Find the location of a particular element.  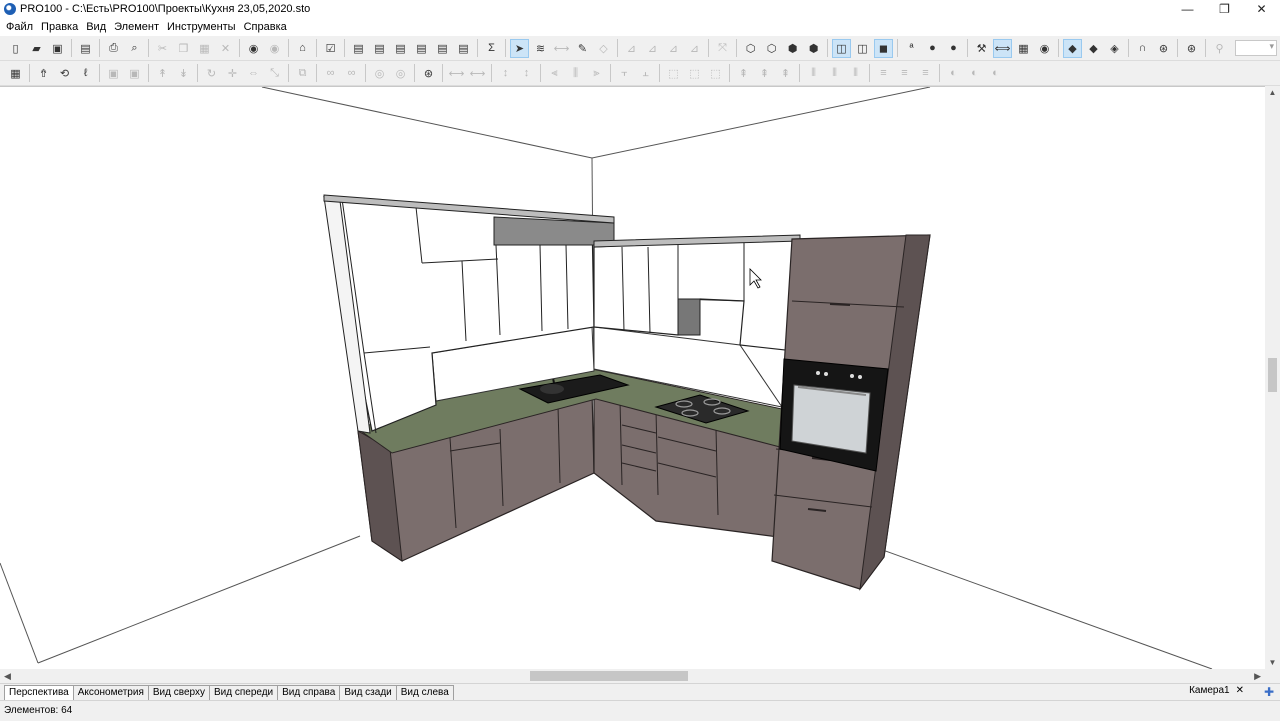

floor-icon: ◼ is located at coordinates (883, 48).